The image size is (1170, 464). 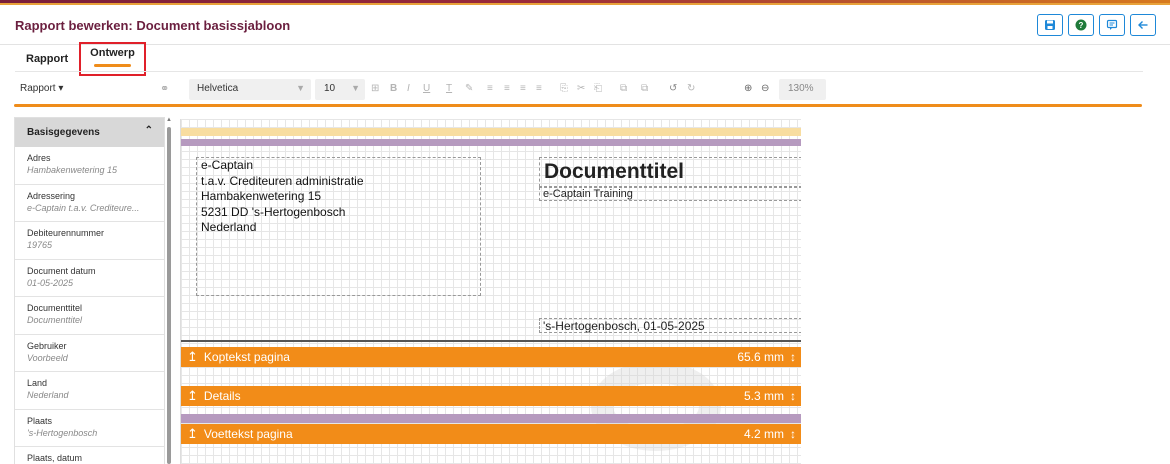 What do you see at coordinates (148, 130) in the screenshot?
I see `chevron-up-icon: ⌃` at bounding box center [148, 130].